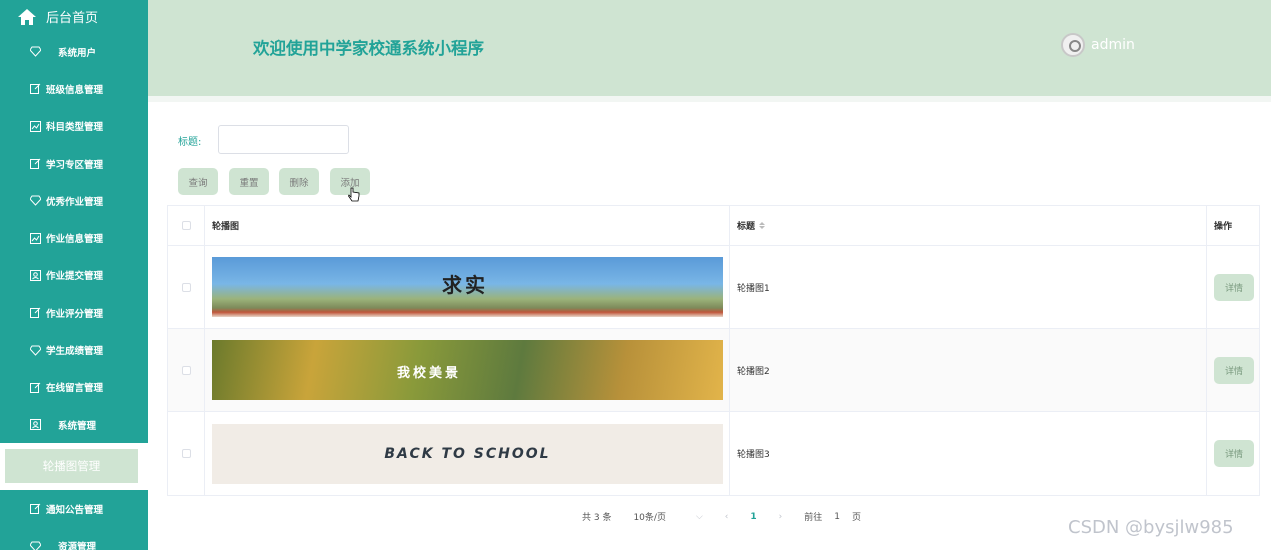  What do you see at coordinates (299, 181) in the screenshot?
I see `delete-button: 删除` at bounding box center [299, 181].